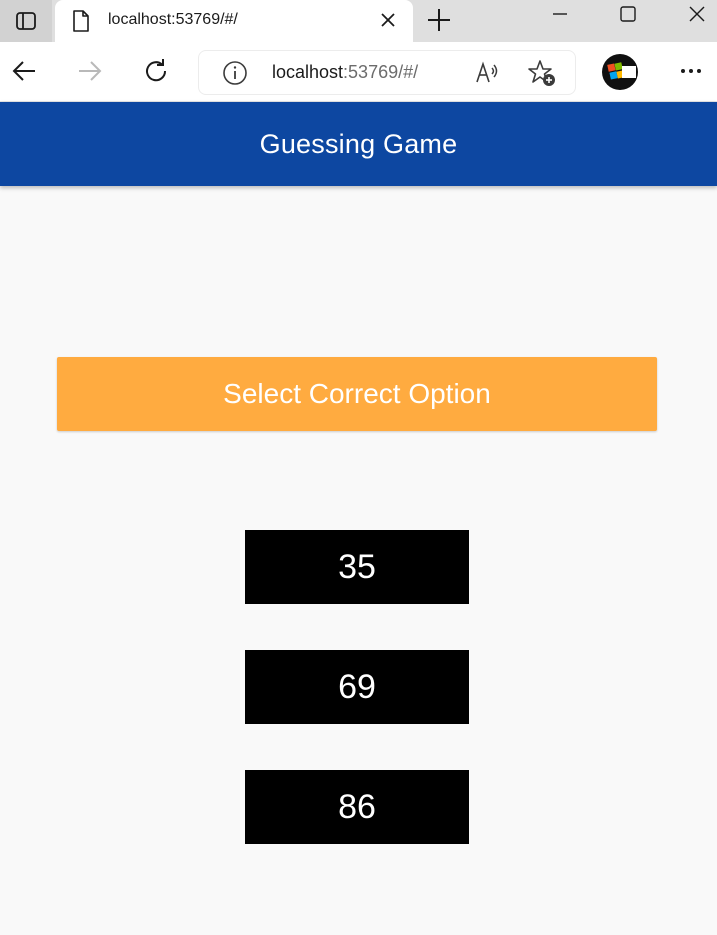 This screenshot has width=717, height=935. What do you see at coordinates (542, 73) in the screenshot?
I see `favorites-add-icon` at bounding box center [542, 73].